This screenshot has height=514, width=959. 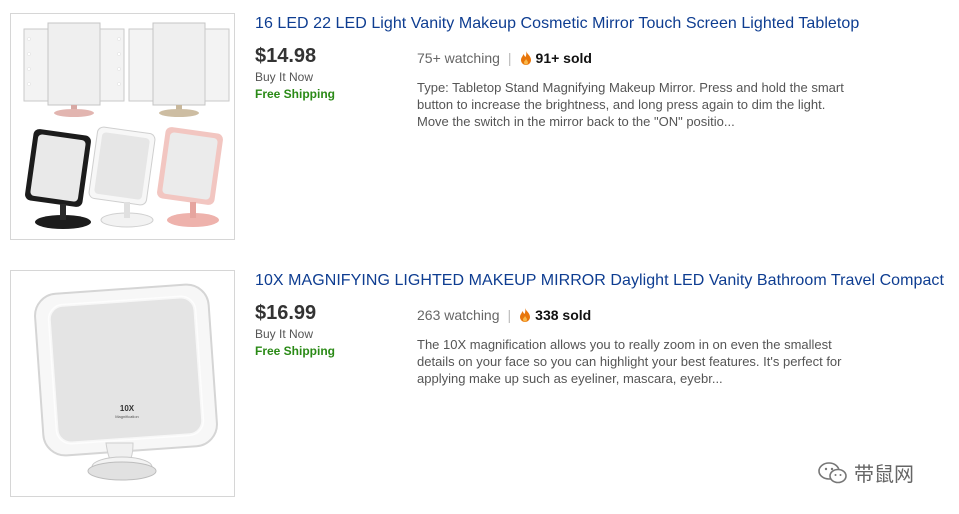 I want to click on watching-count: 75+ watching, so click(x=458, y=58).